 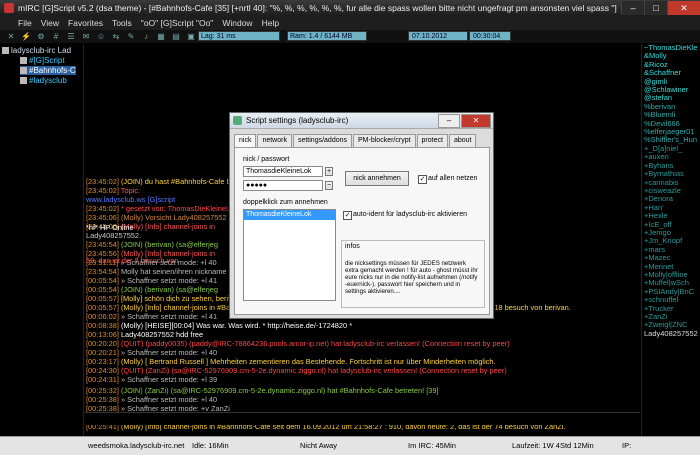 What do you see at coordinates (476, 121) in the screenshot?
I see `dialog-close-button: ✕` at bounding box center [476, 121].